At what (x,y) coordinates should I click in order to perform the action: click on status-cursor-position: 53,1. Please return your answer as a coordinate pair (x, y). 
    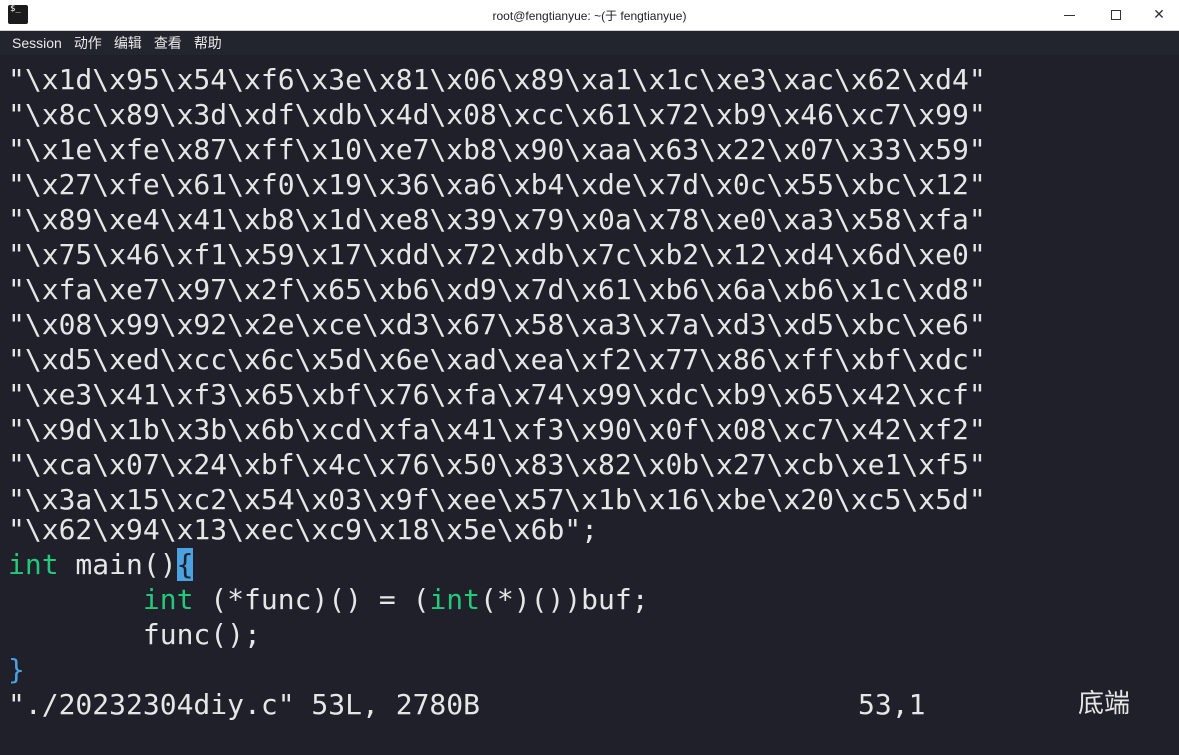
    Looking at the image, I should click on (892, 704).